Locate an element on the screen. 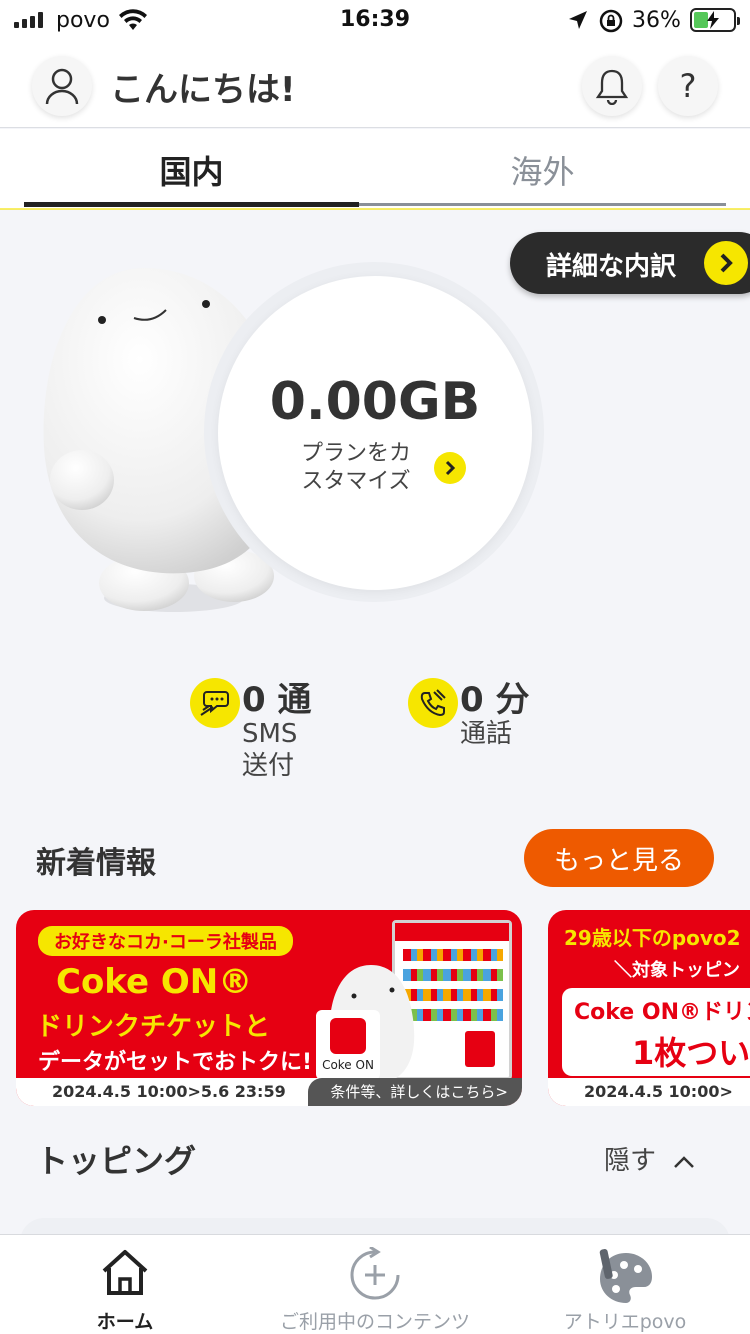  battery-percent: 36% is located at coordinates (656, 20).